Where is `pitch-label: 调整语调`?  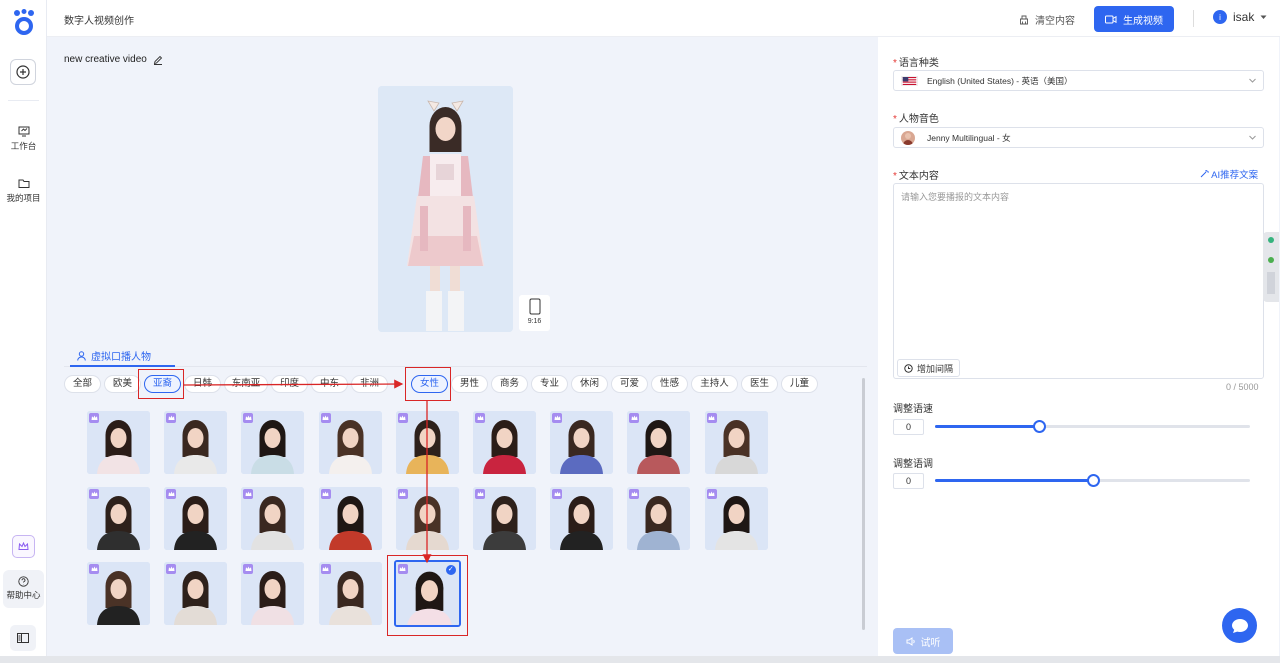
pitch-label: 调整语调 is located at coordinates (913, 464).